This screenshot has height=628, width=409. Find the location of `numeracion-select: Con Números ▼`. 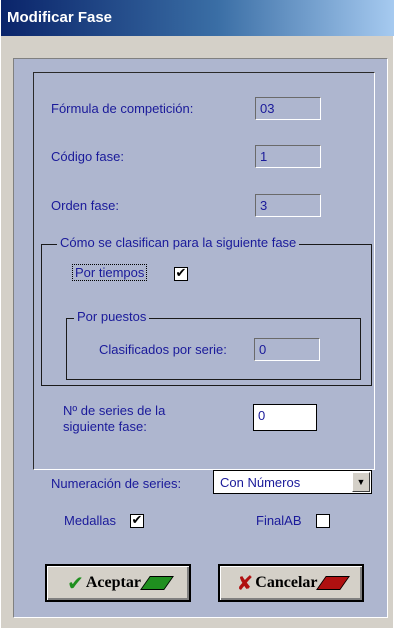

numeracion-select: Con Números ▼ is located at coordinates (292, 482).